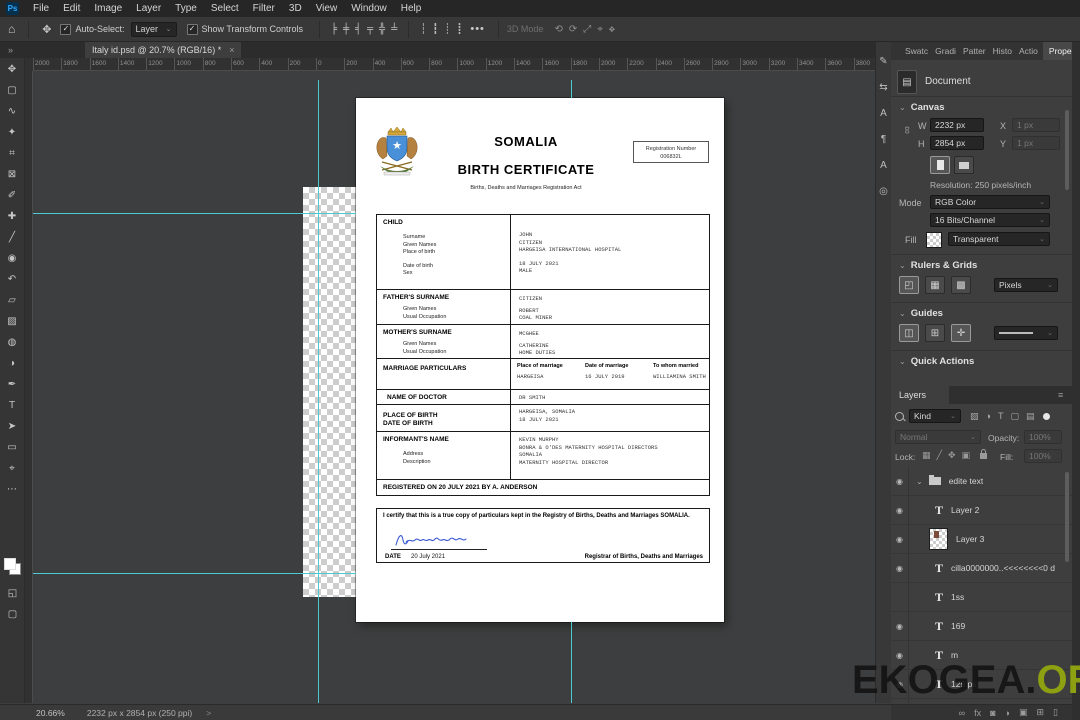 This screenshot has width=1080, height=720. What do you see at coordinates (883, 165) in the screenshot?
I see `glyphs-panel-icon: A` at bounding box center [883, 165].